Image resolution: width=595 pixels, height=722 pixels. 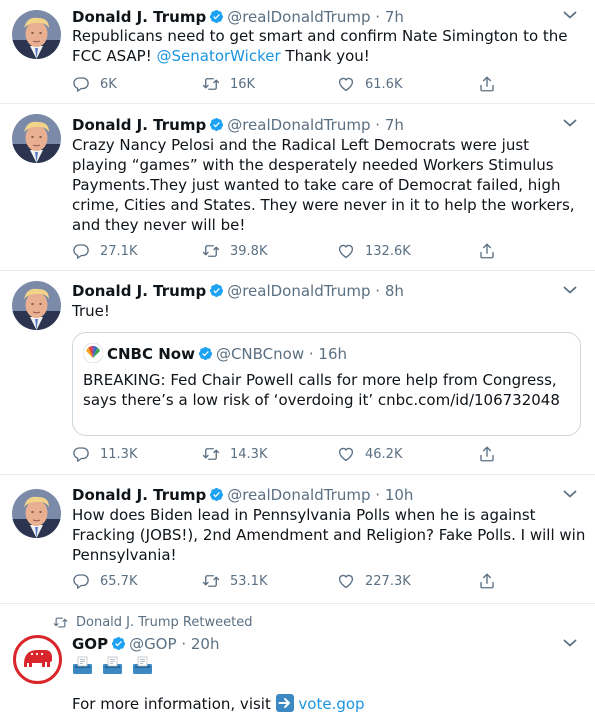 I want to click on reply-count: 65.7K, so click(x=119, y=581).